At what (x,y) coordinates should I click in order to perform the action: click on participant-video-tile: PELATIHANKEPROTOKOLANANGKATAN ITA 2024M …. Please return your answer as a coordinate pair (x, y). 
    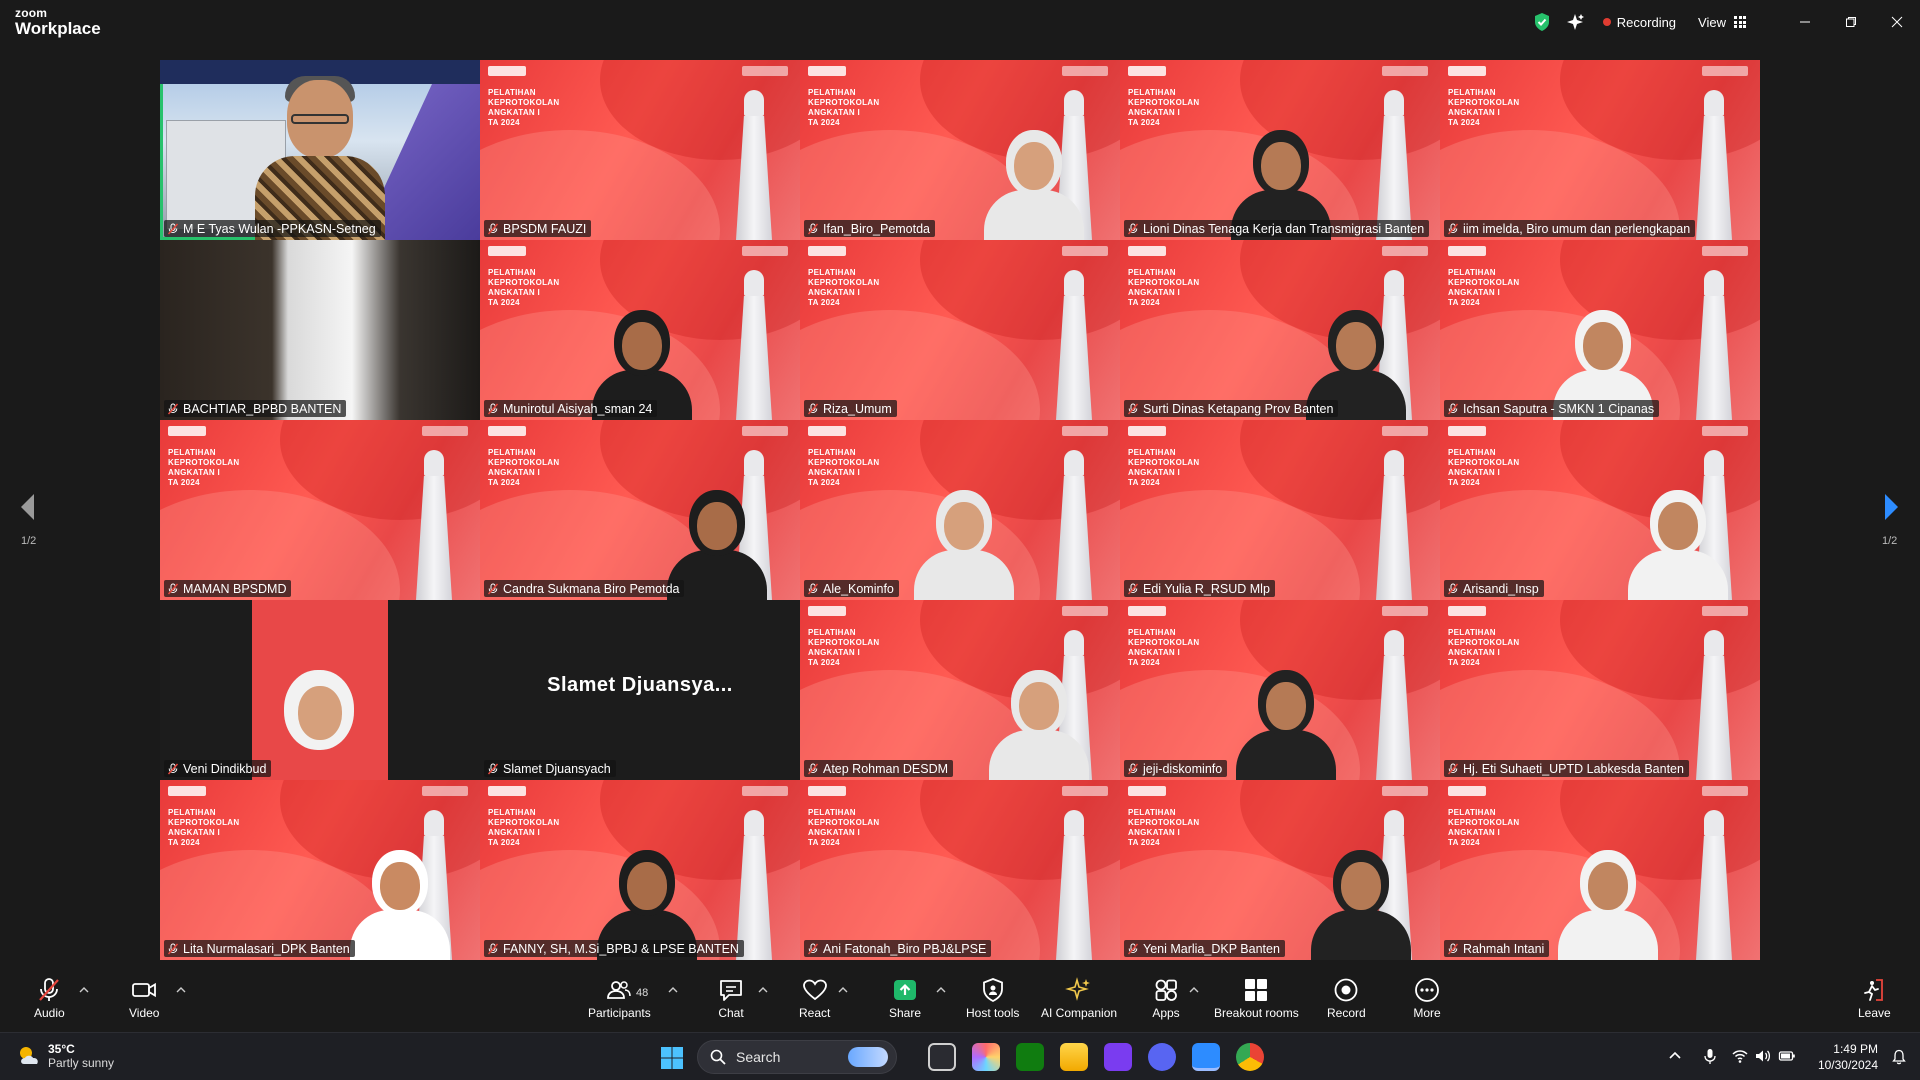
    Looking at the image, I should click on (320, 150).